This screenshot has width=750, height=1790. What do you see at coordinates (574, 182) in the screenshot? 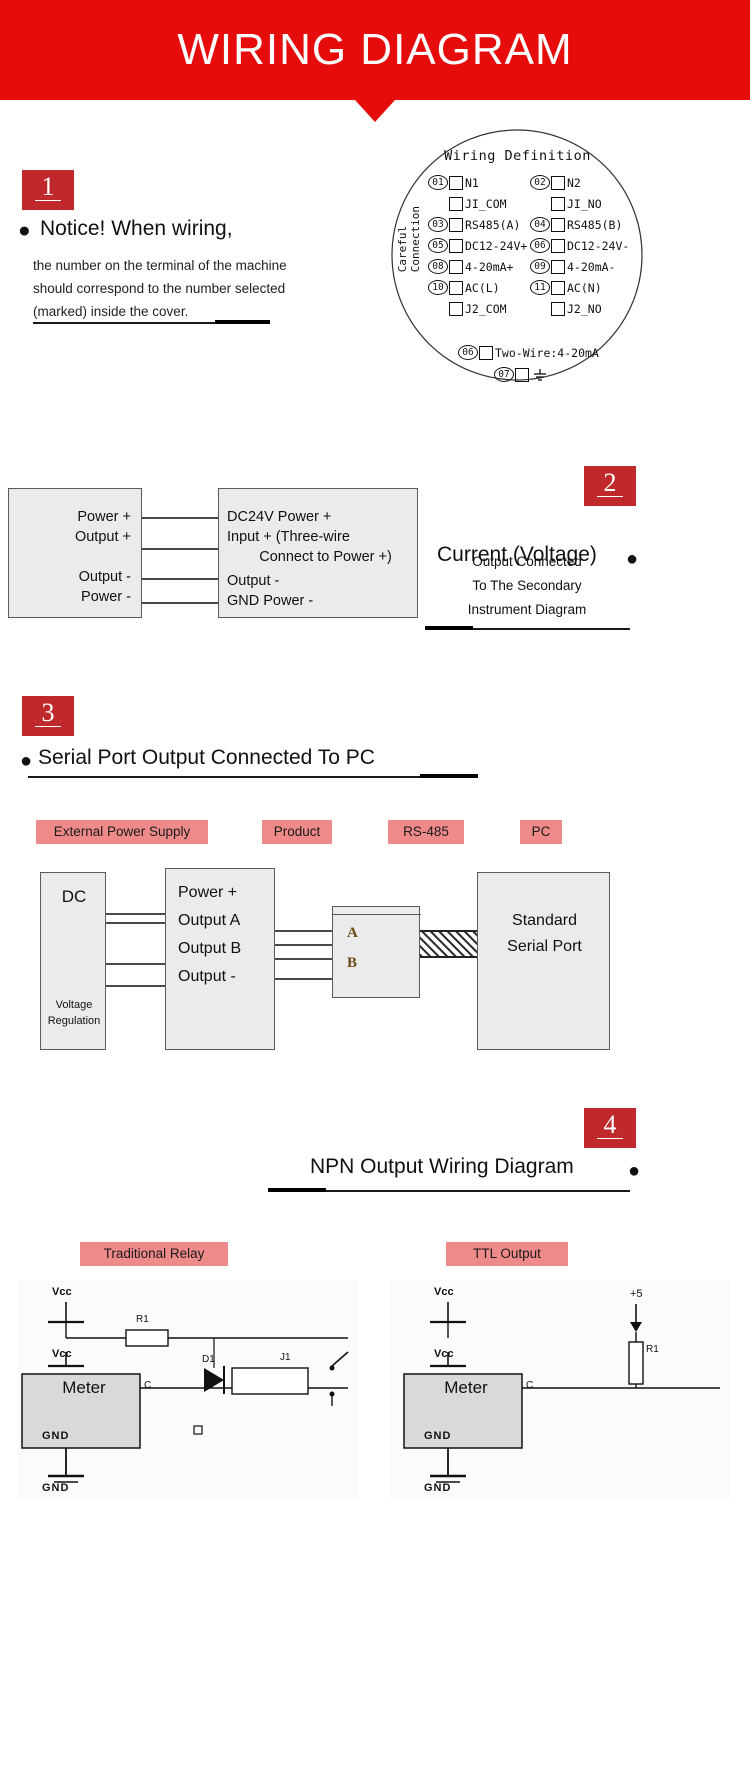
I see `terminal-label: N2` at bounding box center [574, 182].